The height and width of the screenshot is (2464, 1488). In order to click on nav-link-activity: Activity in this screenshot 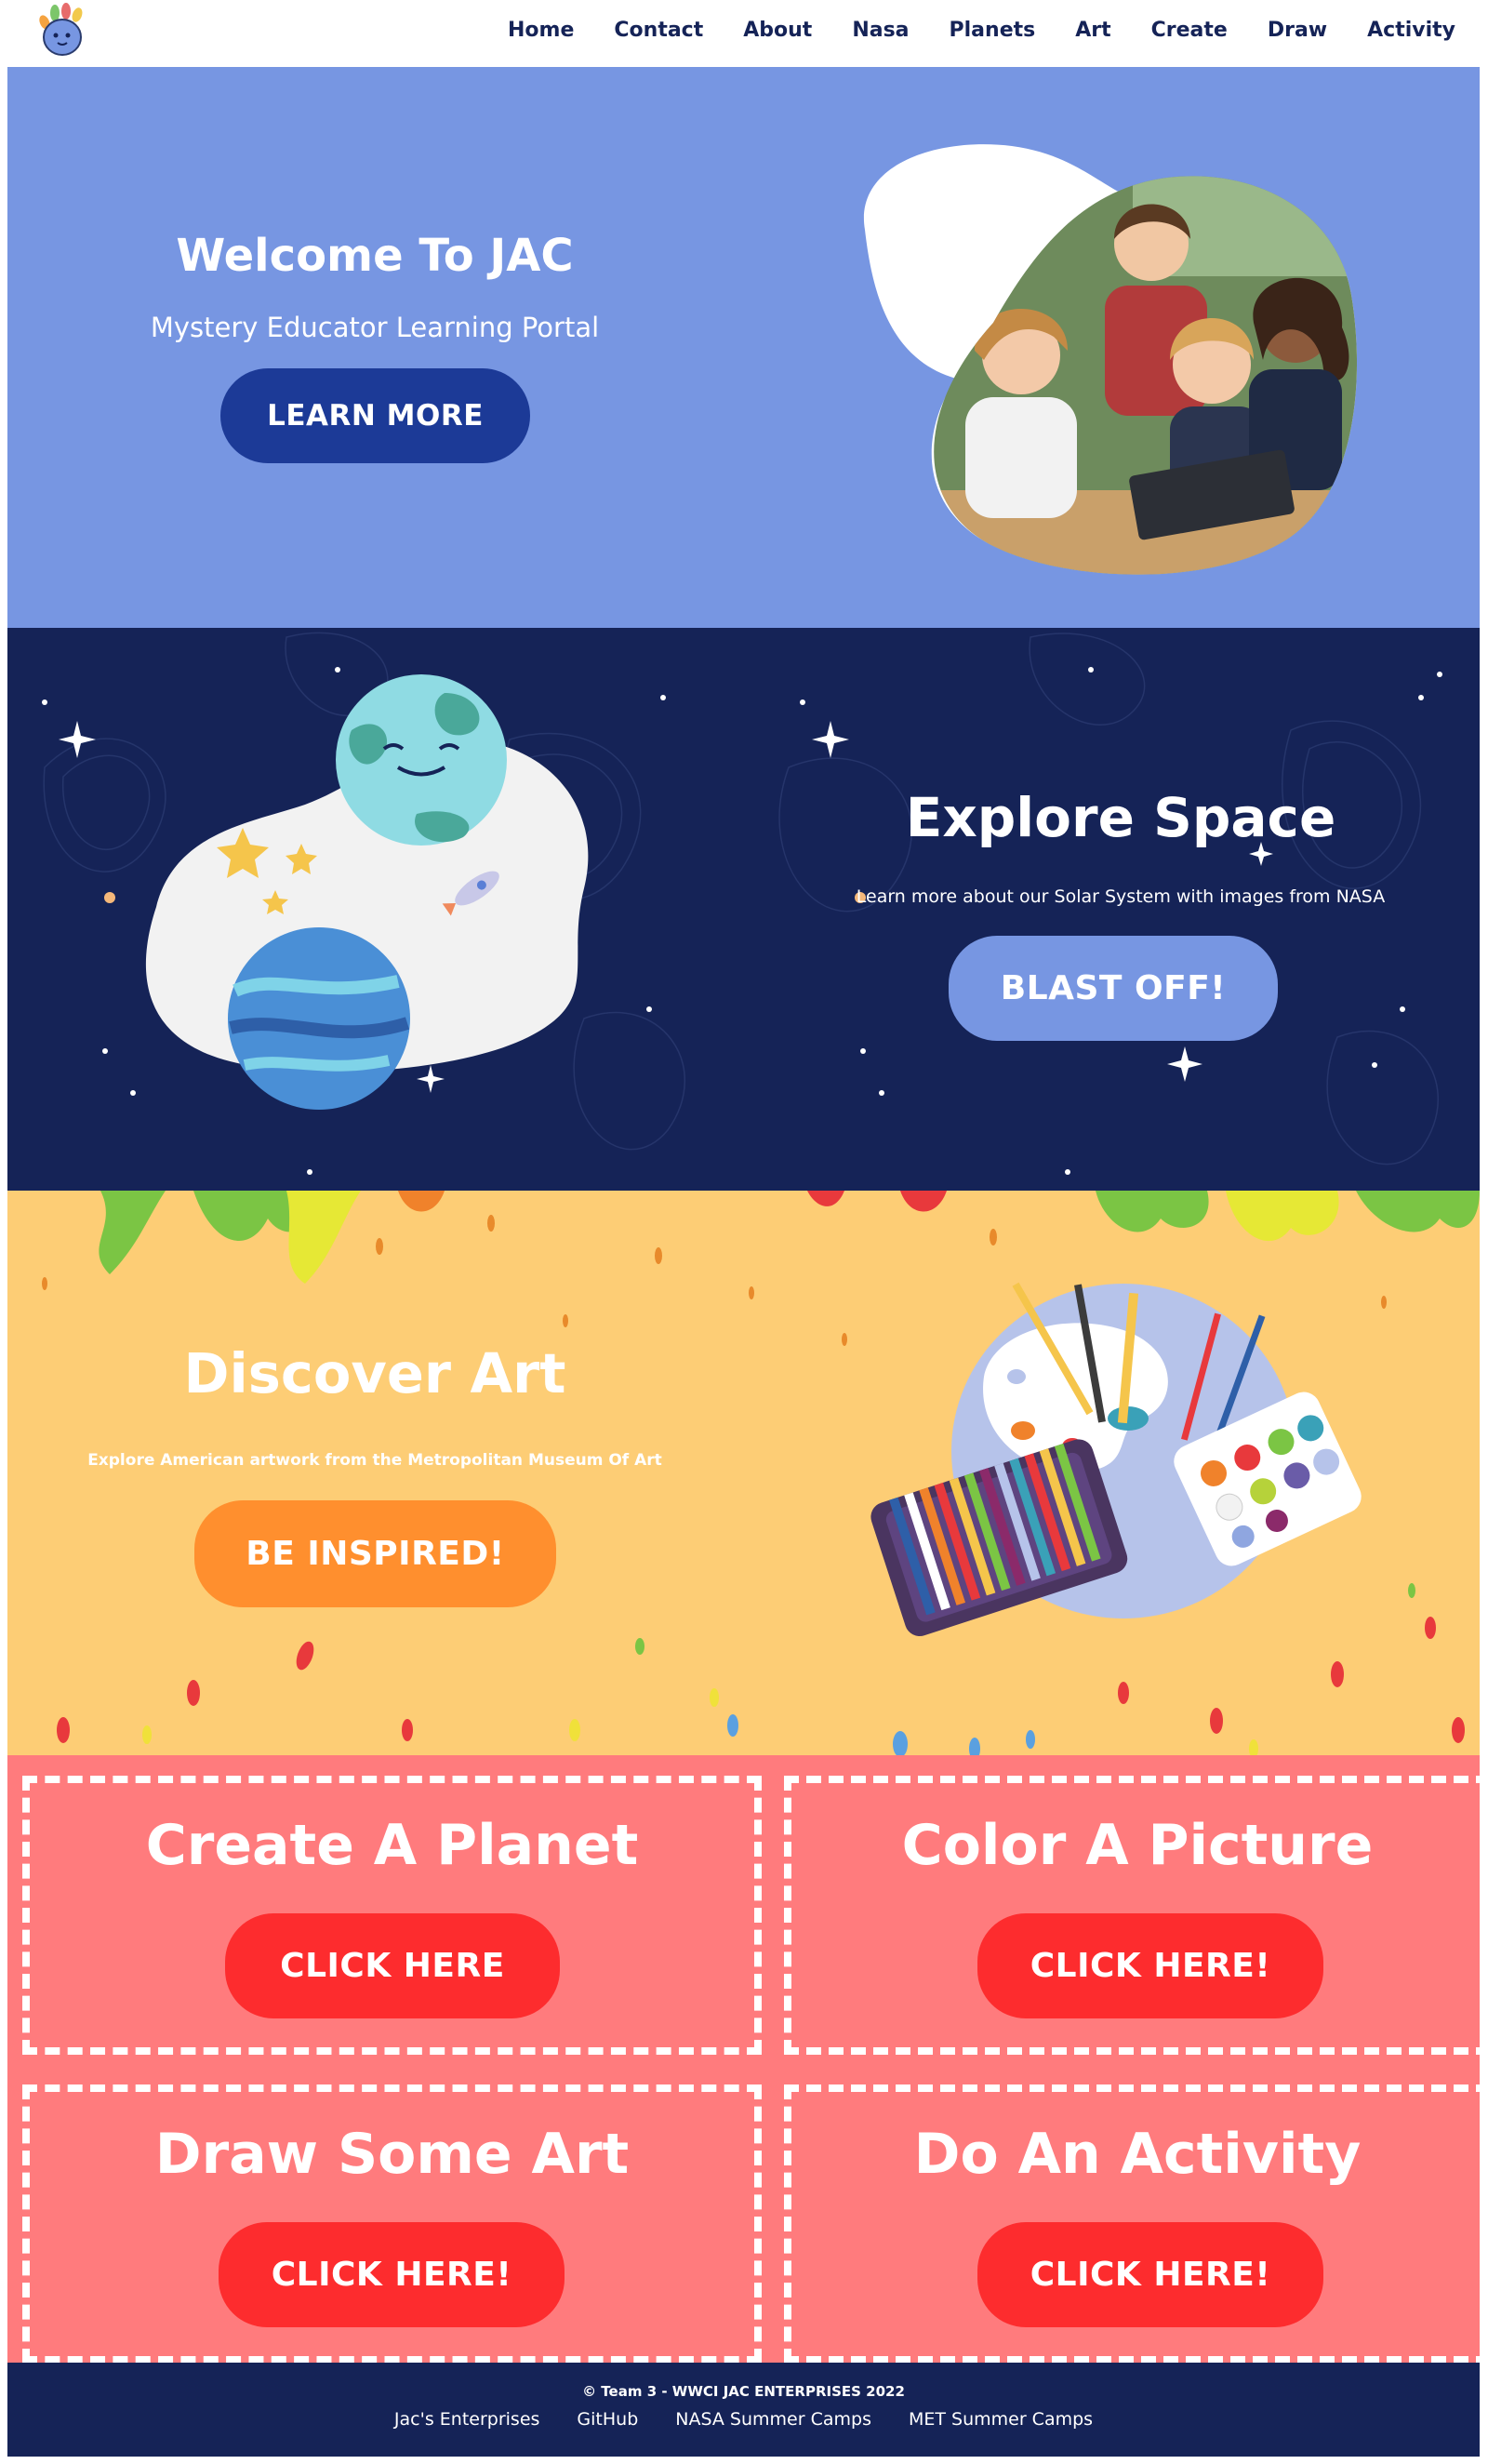, I will do `click(1411, 30)`.